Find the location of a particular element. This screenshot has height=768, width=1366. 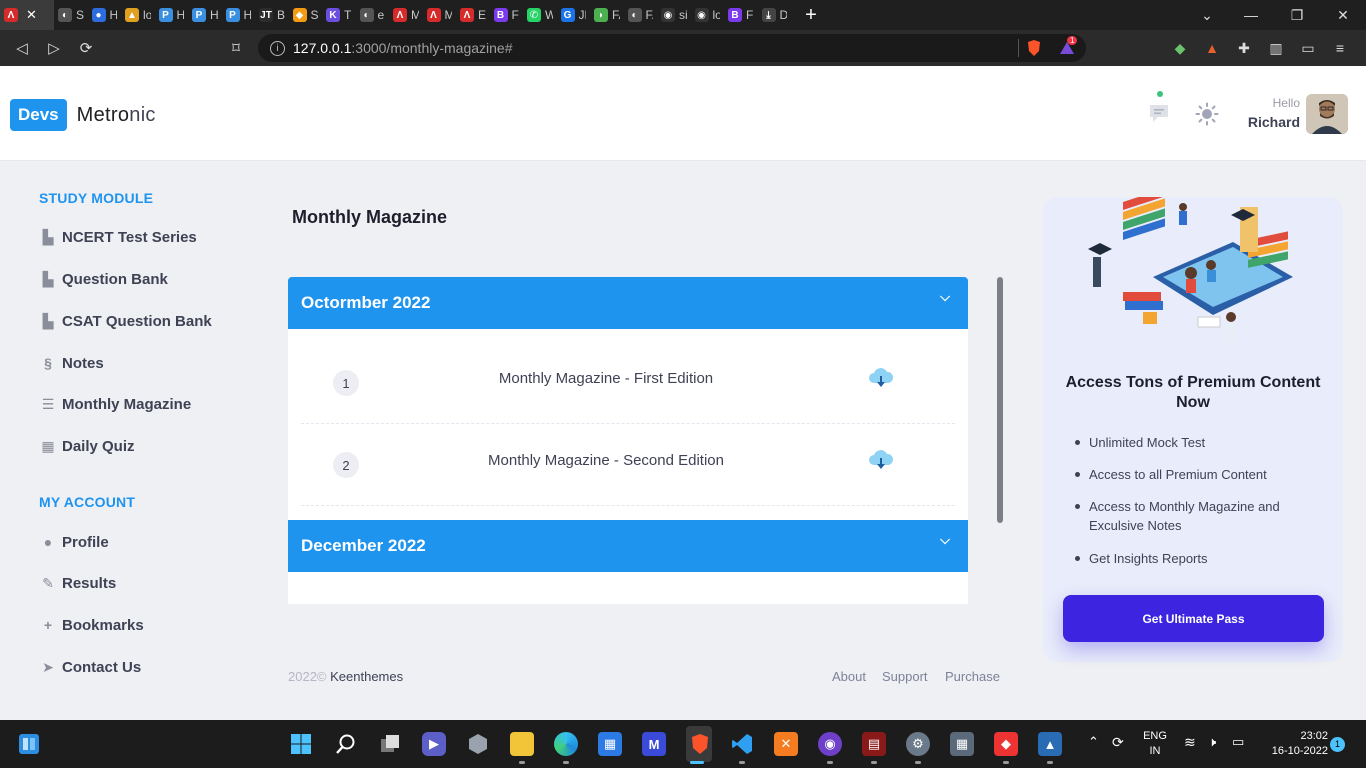

browser-tab: Λ Ext is located at coordinates (473, 15).